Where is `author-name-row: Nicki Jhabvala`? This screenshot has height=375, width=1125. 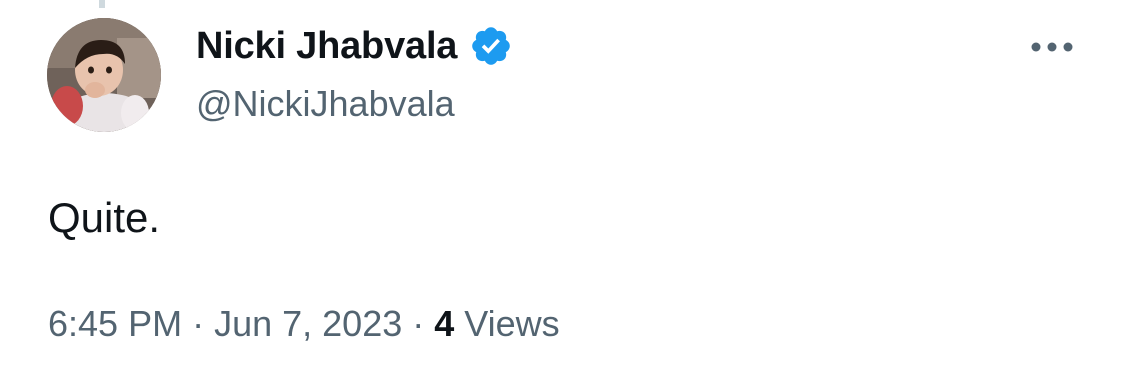
author-name-row: Nicki Jhabvala is located at coordinates (354, 46).